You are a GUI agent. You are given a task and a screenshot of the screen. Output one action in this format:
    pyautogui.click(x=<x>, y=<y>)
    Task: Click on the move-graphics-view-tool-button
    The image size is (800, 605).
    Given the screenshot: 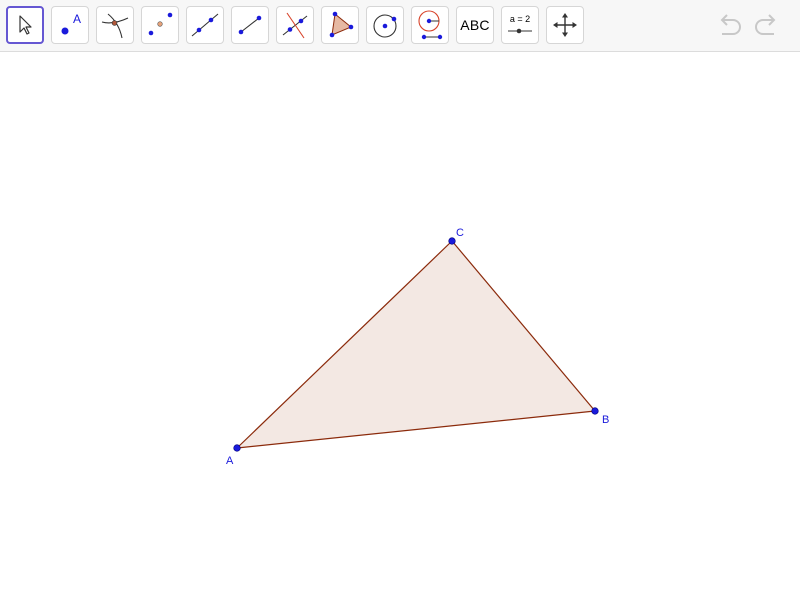 What is the action you would take?
    pyautogui.click(x=565, y=25)
    